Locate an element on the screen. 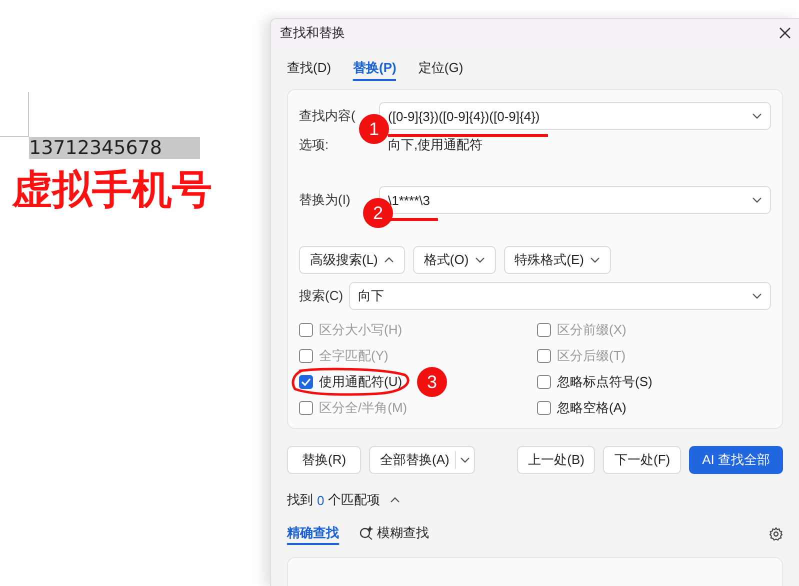  result-tab: 精确查找 is located at coordinates (313, 534).